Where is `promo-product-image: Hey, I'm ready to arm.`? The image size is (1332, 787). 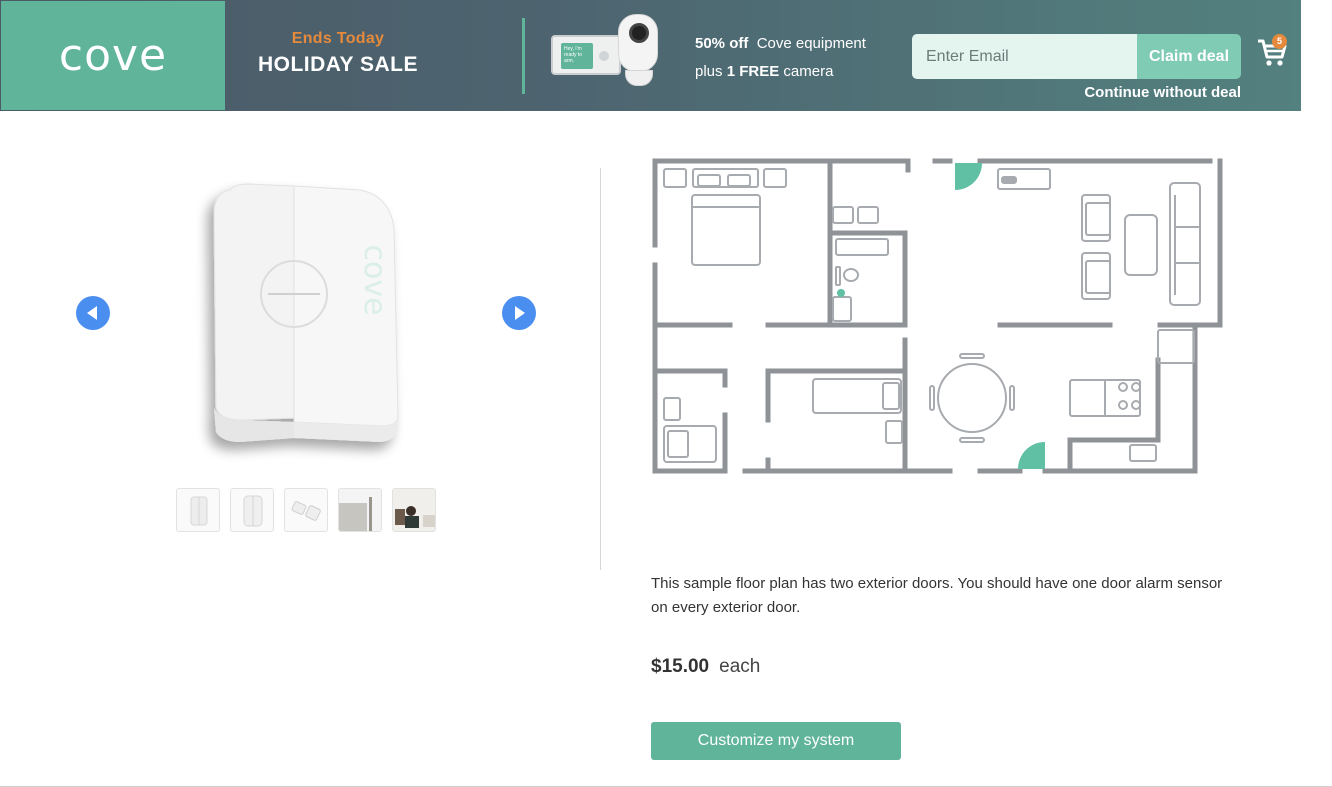 promo-product-image: Hey, I'm ready to arm. is located at coordinates (605, 54).